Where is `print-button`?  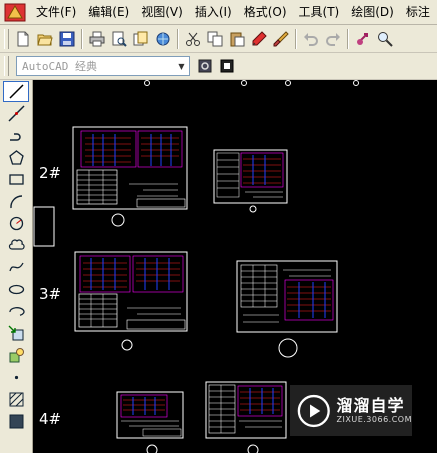
print-button is located at coordinates (97, 39).